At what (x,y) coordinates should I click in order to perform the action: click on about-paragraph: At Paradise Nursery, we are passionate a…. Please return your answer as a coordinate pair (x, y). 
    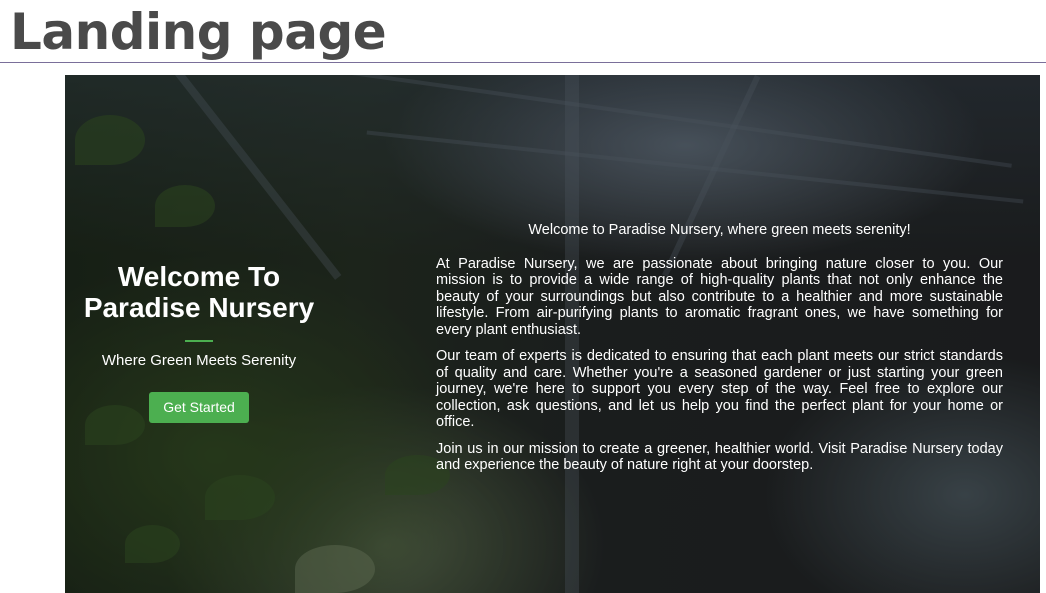
    Looking at the image, I should click on (719, 296).